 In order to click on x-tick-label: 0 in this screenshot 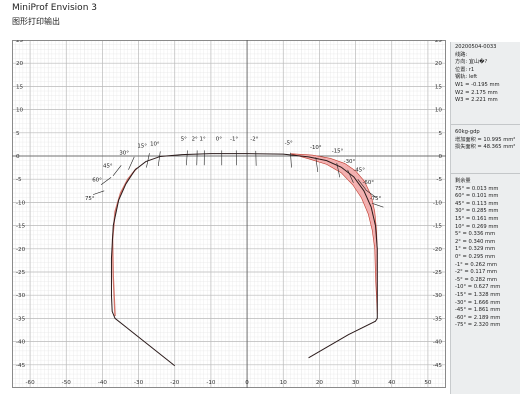, I will do `click(247, 383)`.